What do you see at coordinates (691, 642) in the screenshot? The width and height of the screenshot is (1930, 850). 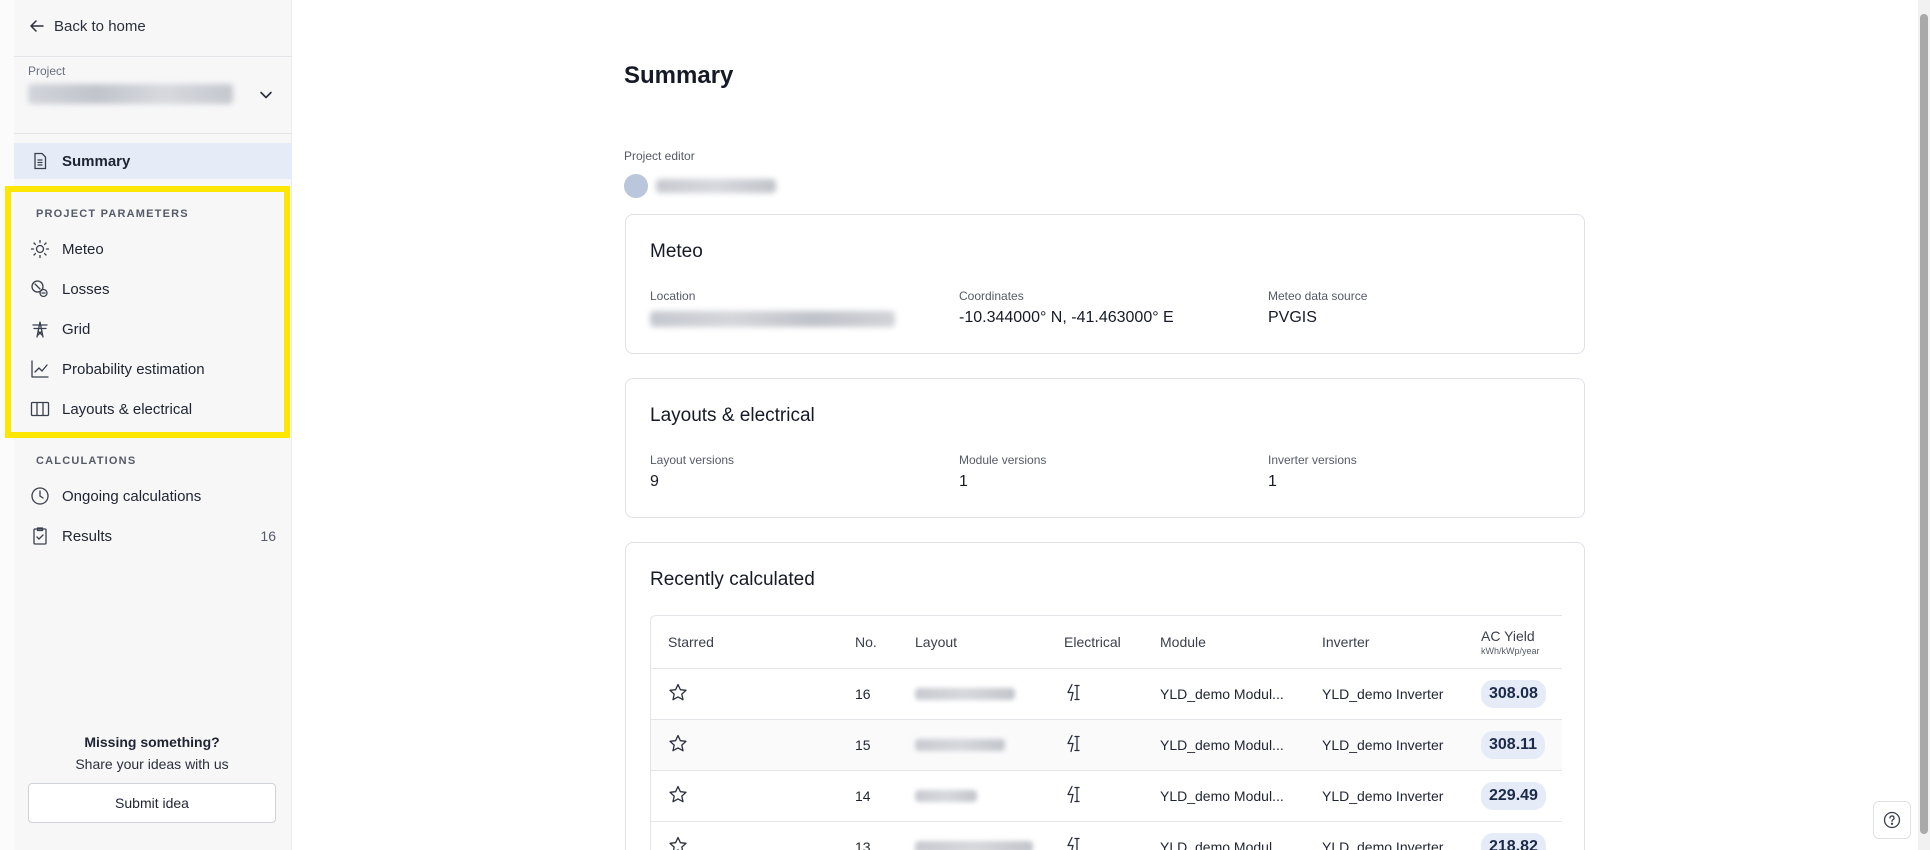 I see `col-starred: Starred` at bounding box center [691, 642].